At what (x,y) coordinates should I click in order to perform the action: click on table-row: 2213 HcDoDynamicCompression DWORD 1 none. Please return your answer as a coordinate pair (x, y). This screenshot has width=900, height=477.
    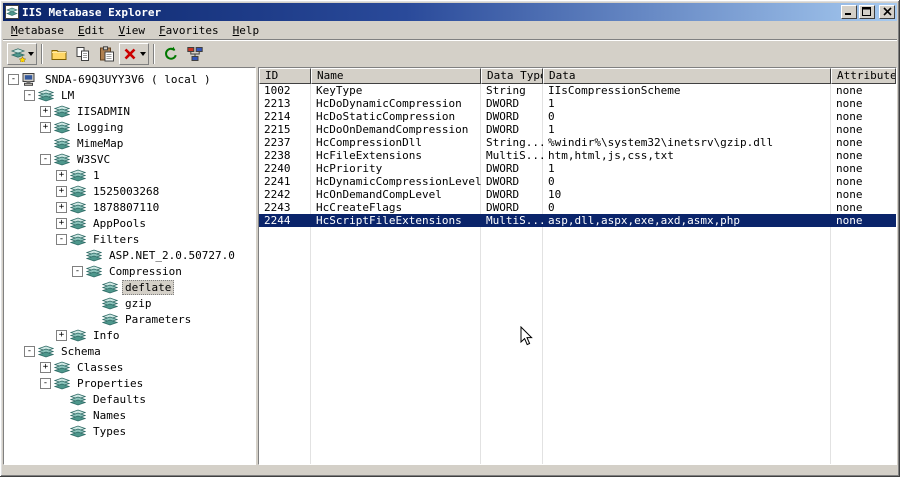
    Looking at the image, I should click on (577, 103).